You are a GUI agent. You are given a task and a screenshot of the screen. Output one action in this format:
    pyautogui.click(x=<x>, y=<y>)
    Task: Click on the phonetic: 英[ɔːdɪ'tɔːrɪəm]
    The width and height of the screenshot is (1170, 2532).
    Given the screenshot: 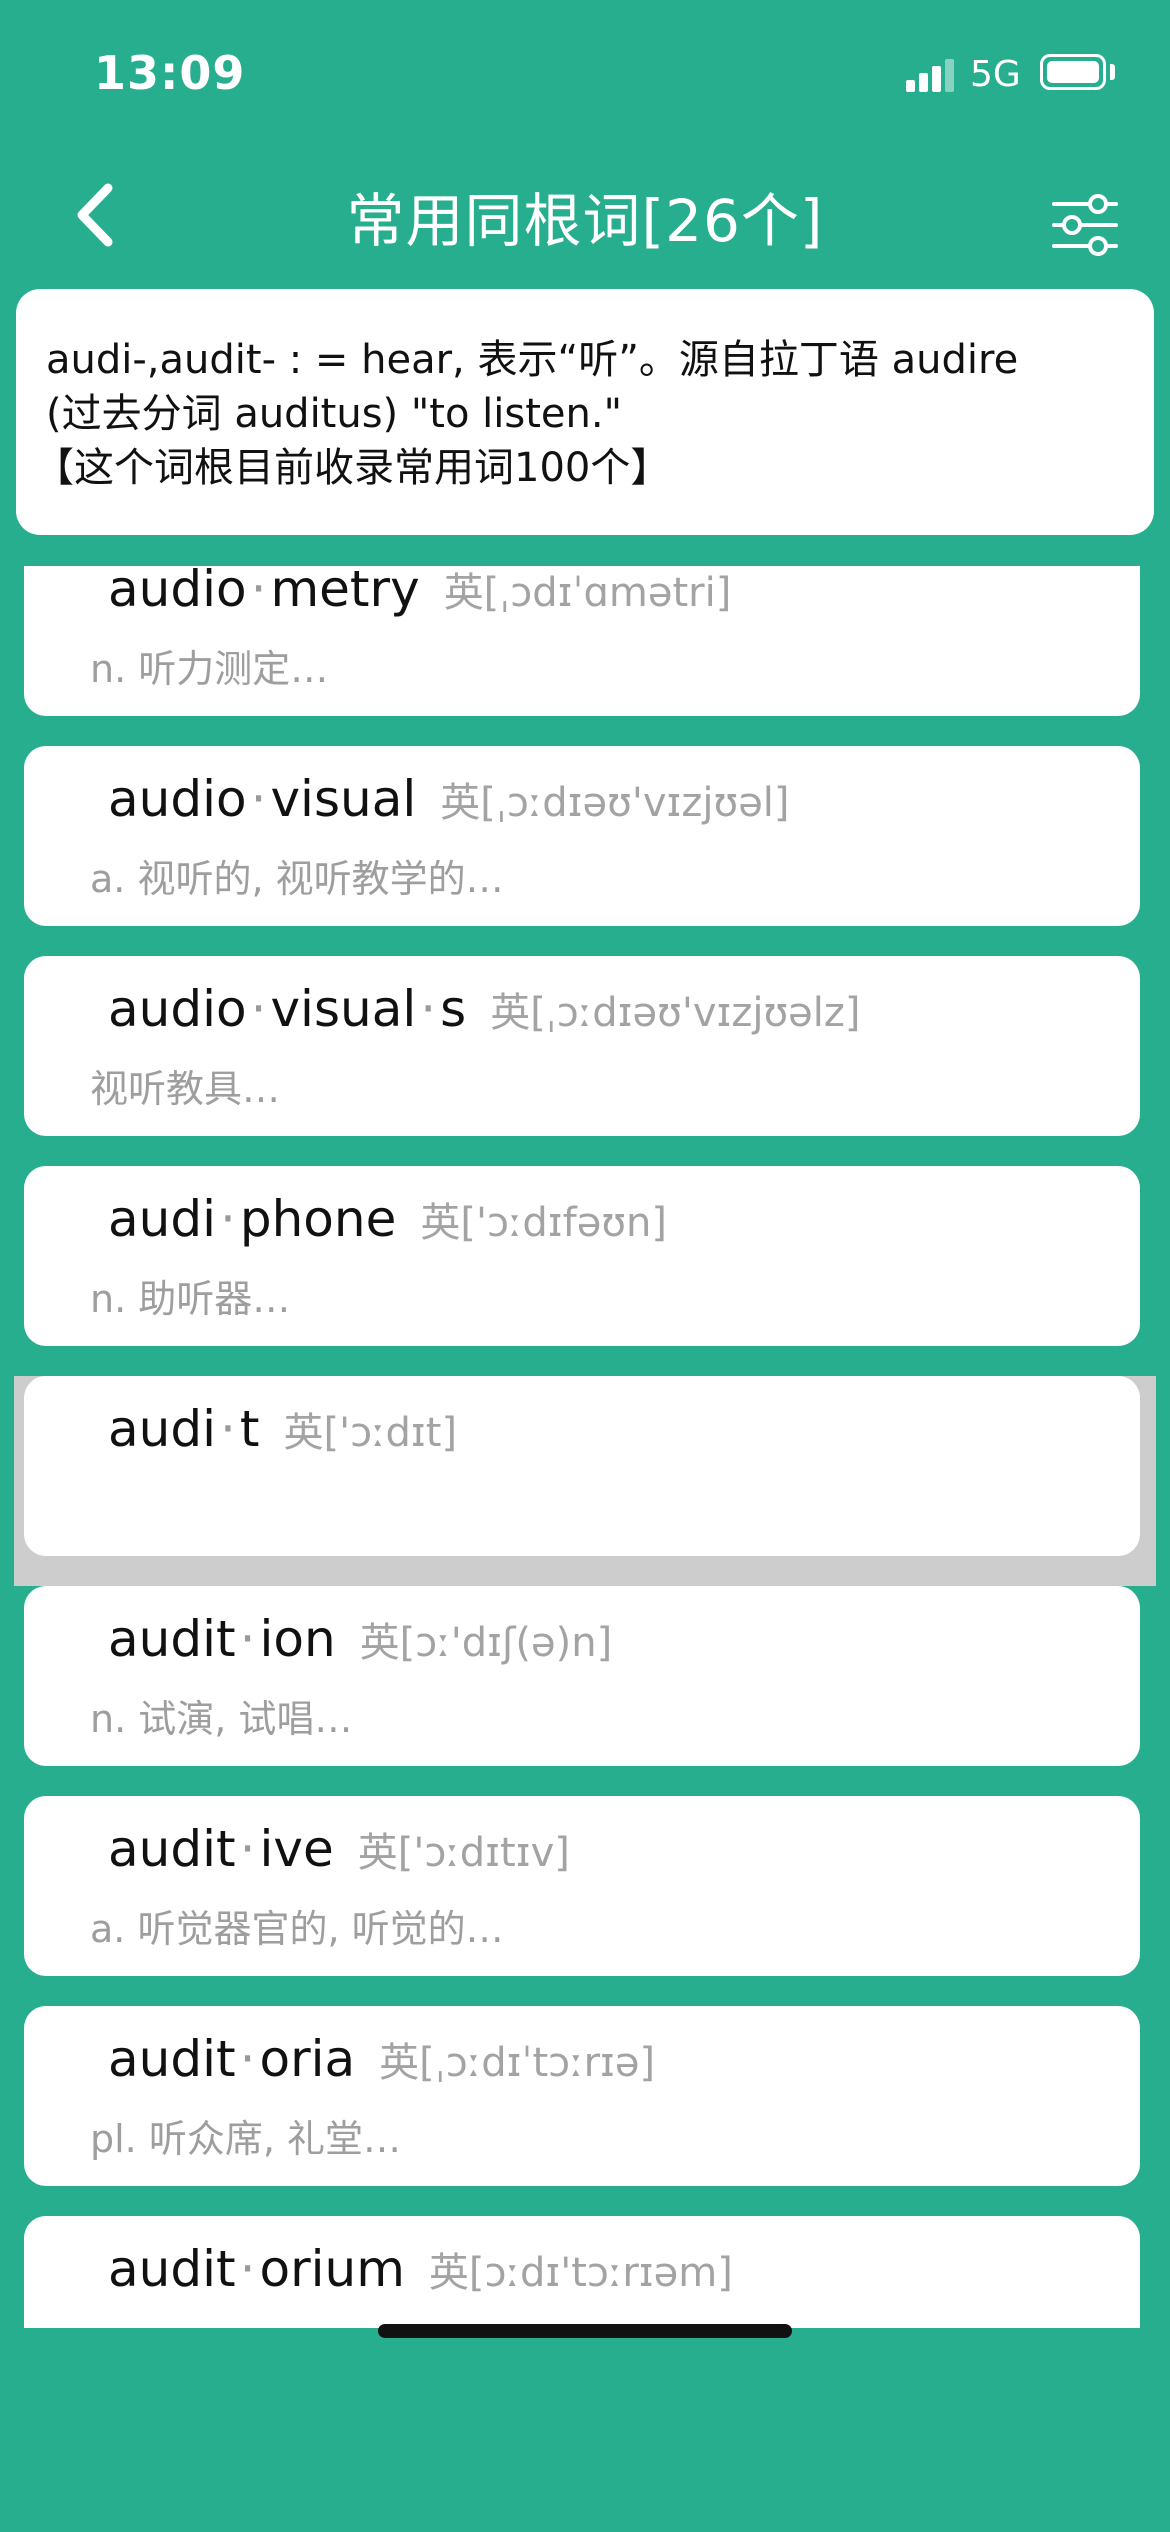 What is the action you would take?
    pyautogui.click(x=580, y=2273)
    